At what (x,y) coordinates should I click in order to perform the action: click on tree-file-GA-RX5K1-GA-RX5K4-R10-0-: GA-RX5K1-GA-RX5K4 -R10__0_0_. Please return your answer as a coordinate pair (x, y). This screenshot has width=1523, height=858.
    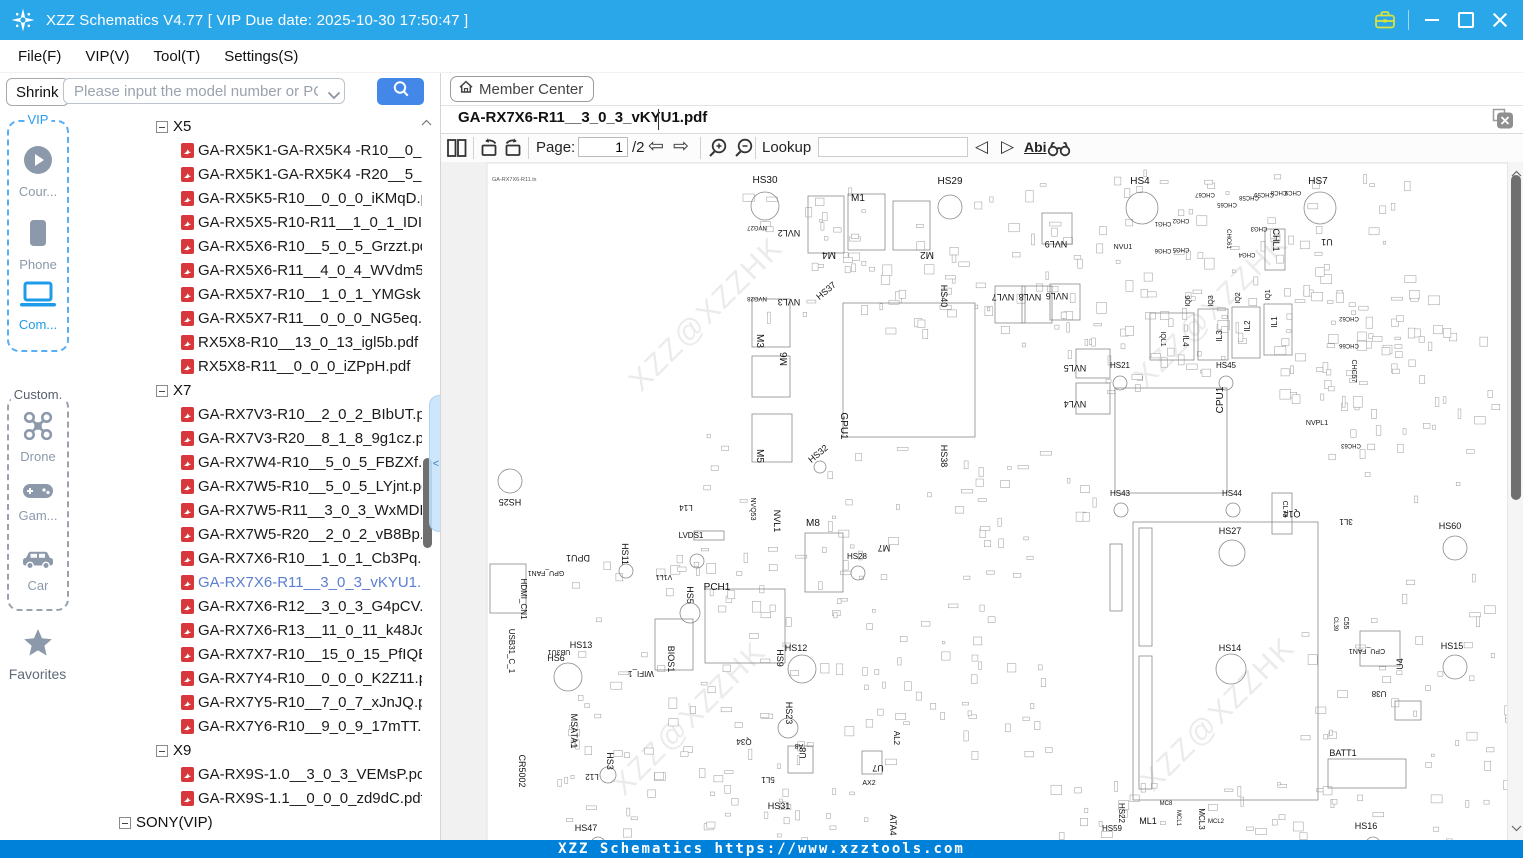
    Looking at the image, I should click on (248, 152).